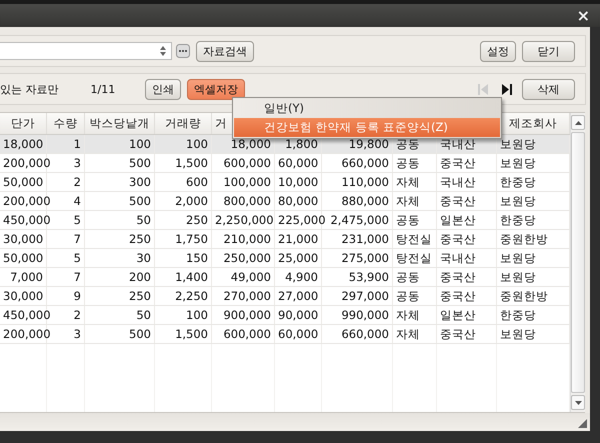  What do you see at coordinates (243, 258) in the screenshot?
I see `table-cell: 250,000` at bounding box center [243, 258].